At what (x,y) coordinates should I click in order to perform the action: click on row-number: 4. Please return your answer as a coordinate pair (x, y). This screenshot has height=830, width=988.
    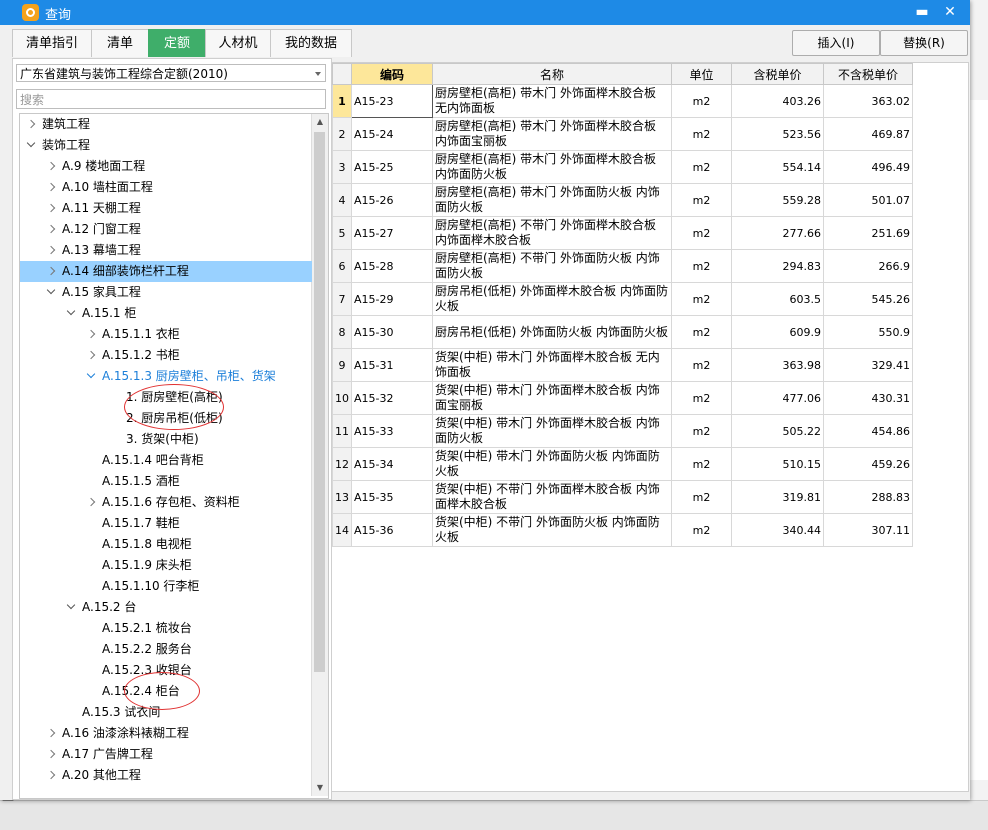
    Looking at the image, I should click on (342, 200).